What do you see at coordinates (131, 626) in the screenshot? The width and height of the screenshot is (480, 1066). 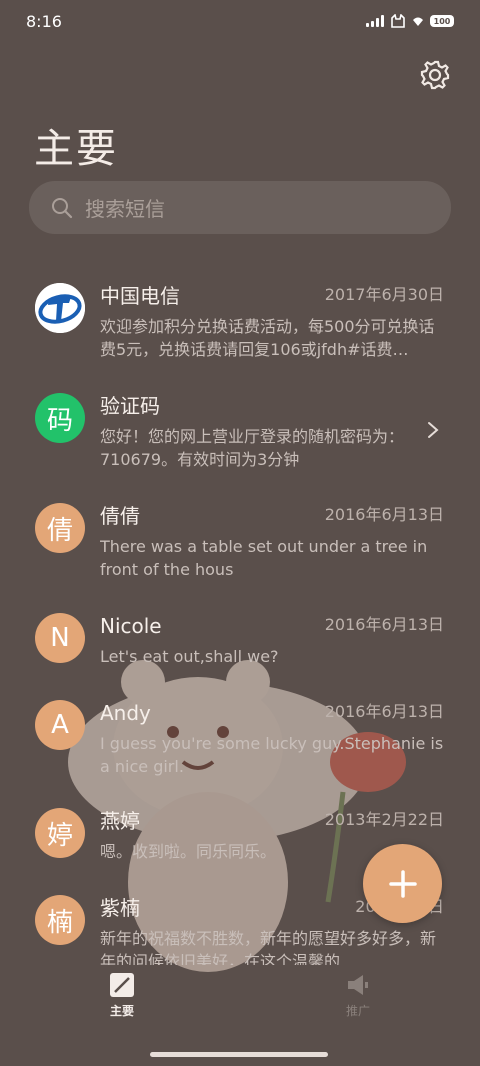 I see `thread-name: Nicole` at bounding box center [131, 626].